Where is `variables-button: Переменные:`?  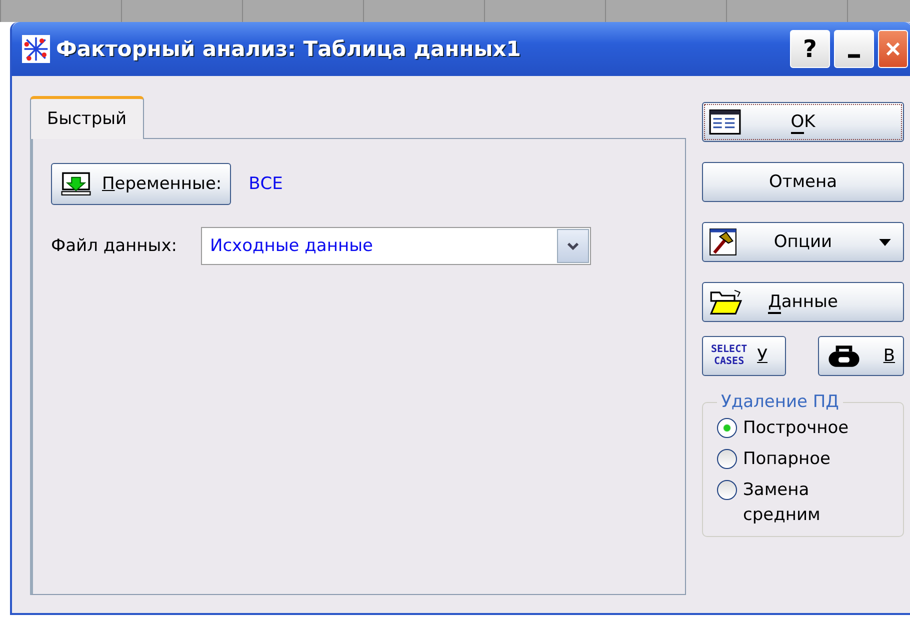 variables-button: Переменные: is located at coordinates (141, 184).